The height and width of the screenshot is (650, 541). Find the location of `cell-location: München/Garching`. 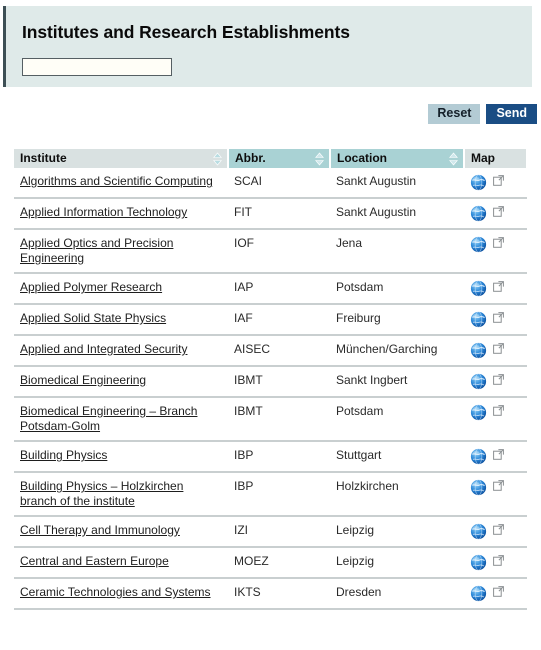

cell-location: München/Garching is located at coordinates (397, 351).